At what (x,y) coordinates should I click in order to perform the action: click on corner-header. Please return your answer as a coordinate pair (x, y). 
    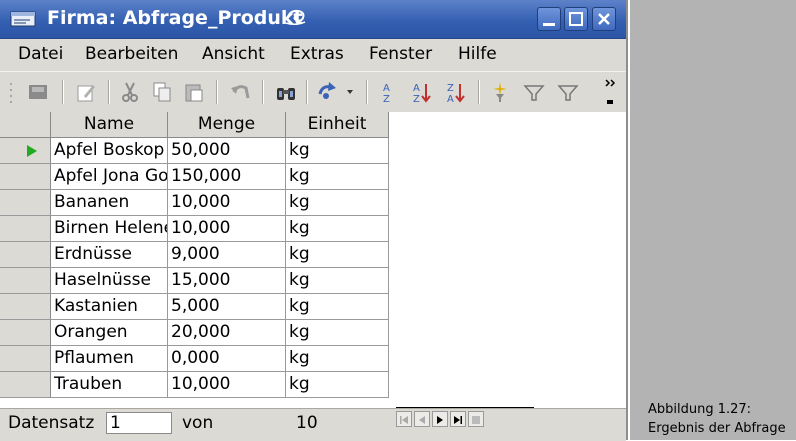
    Looking at the image, I should click on (25, 125).